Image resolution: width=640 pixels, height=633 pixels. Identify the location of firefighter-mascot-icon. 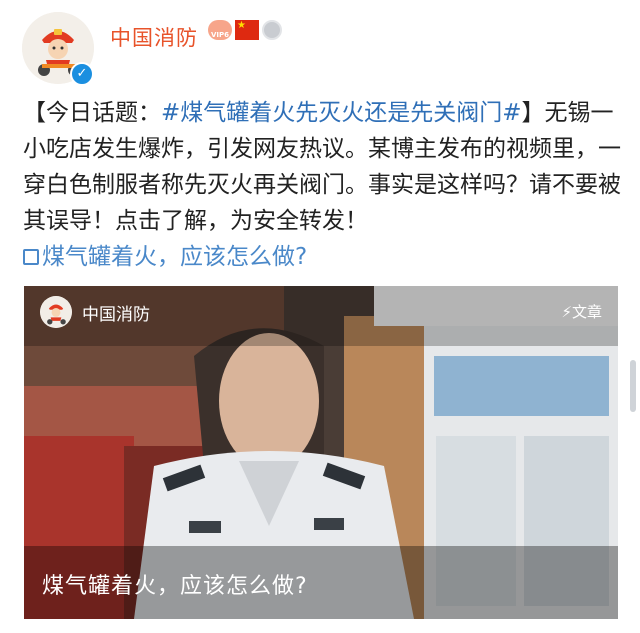
(56, 312).